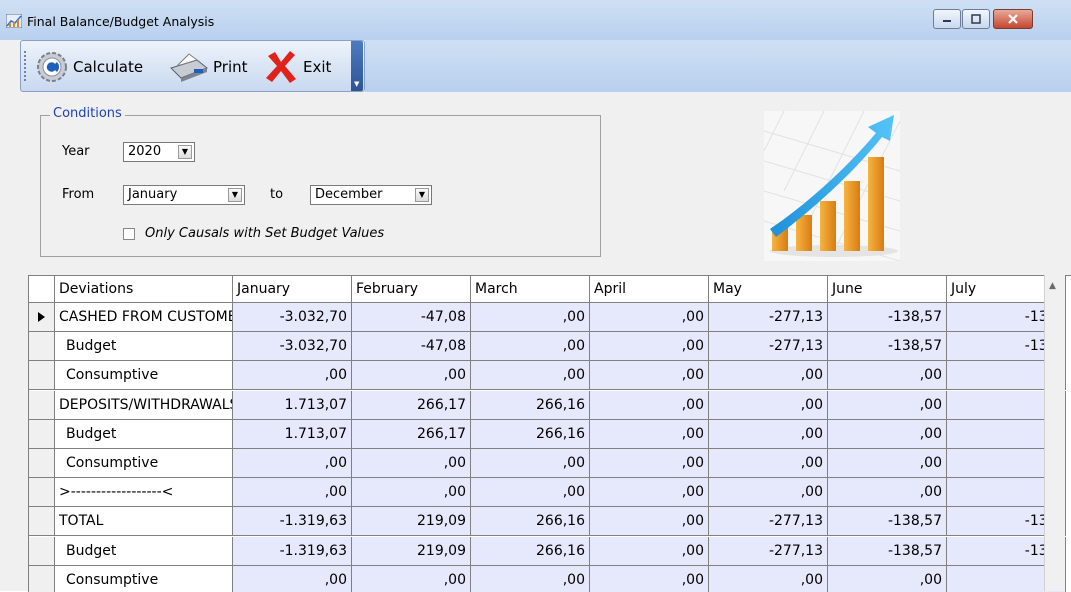  What do you see at coordinates (129, 234) in the screenshot?
I see `only-causals-checkbox` at bounding box center [129, 234].